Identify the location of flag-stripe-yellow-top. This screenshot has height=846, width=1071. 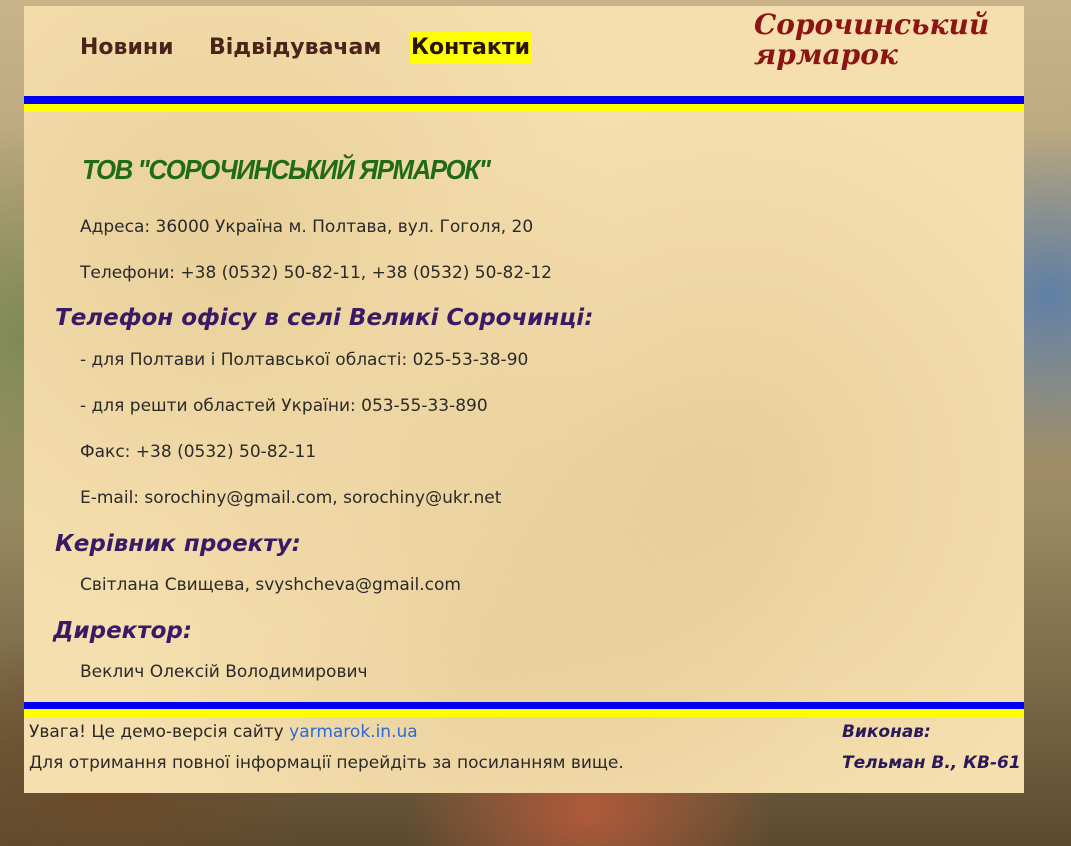
(524, 108).